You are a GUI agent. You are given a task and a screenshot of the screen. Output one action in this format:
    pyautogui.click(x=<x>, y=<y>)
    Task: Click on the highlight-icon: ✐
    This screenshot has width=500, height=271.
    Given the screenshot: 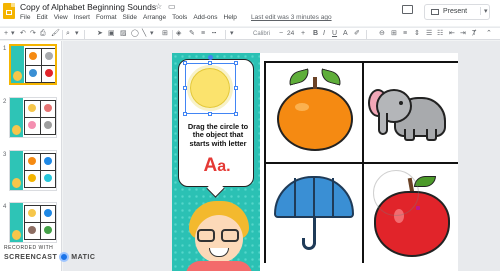 What is the action you would take?
    pyautogui.click(x=357, y=34)
    